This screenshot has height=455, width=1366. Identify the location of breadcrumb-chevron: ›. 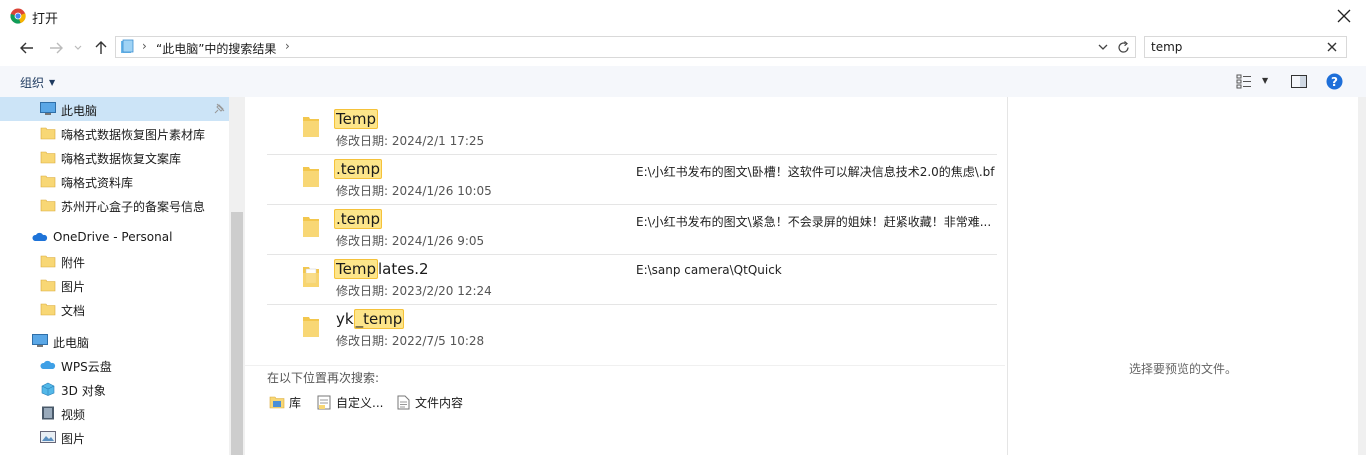
(287, 46).